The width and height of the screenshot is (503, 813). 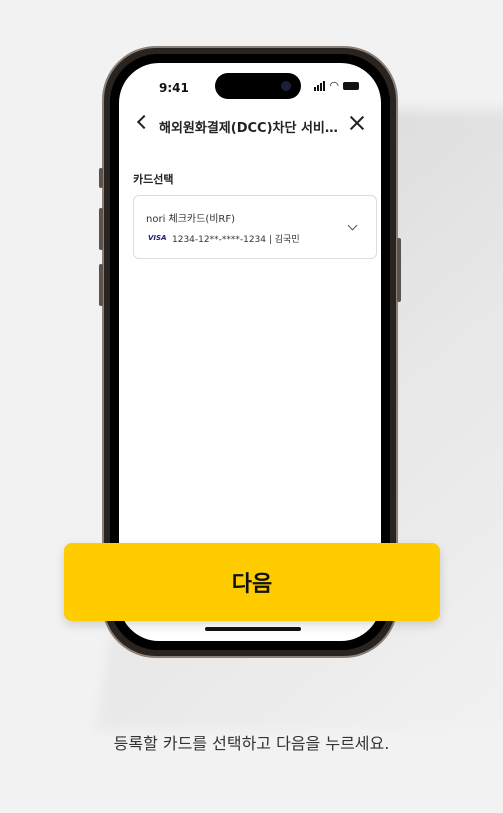 I want to click on card-number: 1234-12**-****-1234 | 김국민, so click(x=236, y=240).